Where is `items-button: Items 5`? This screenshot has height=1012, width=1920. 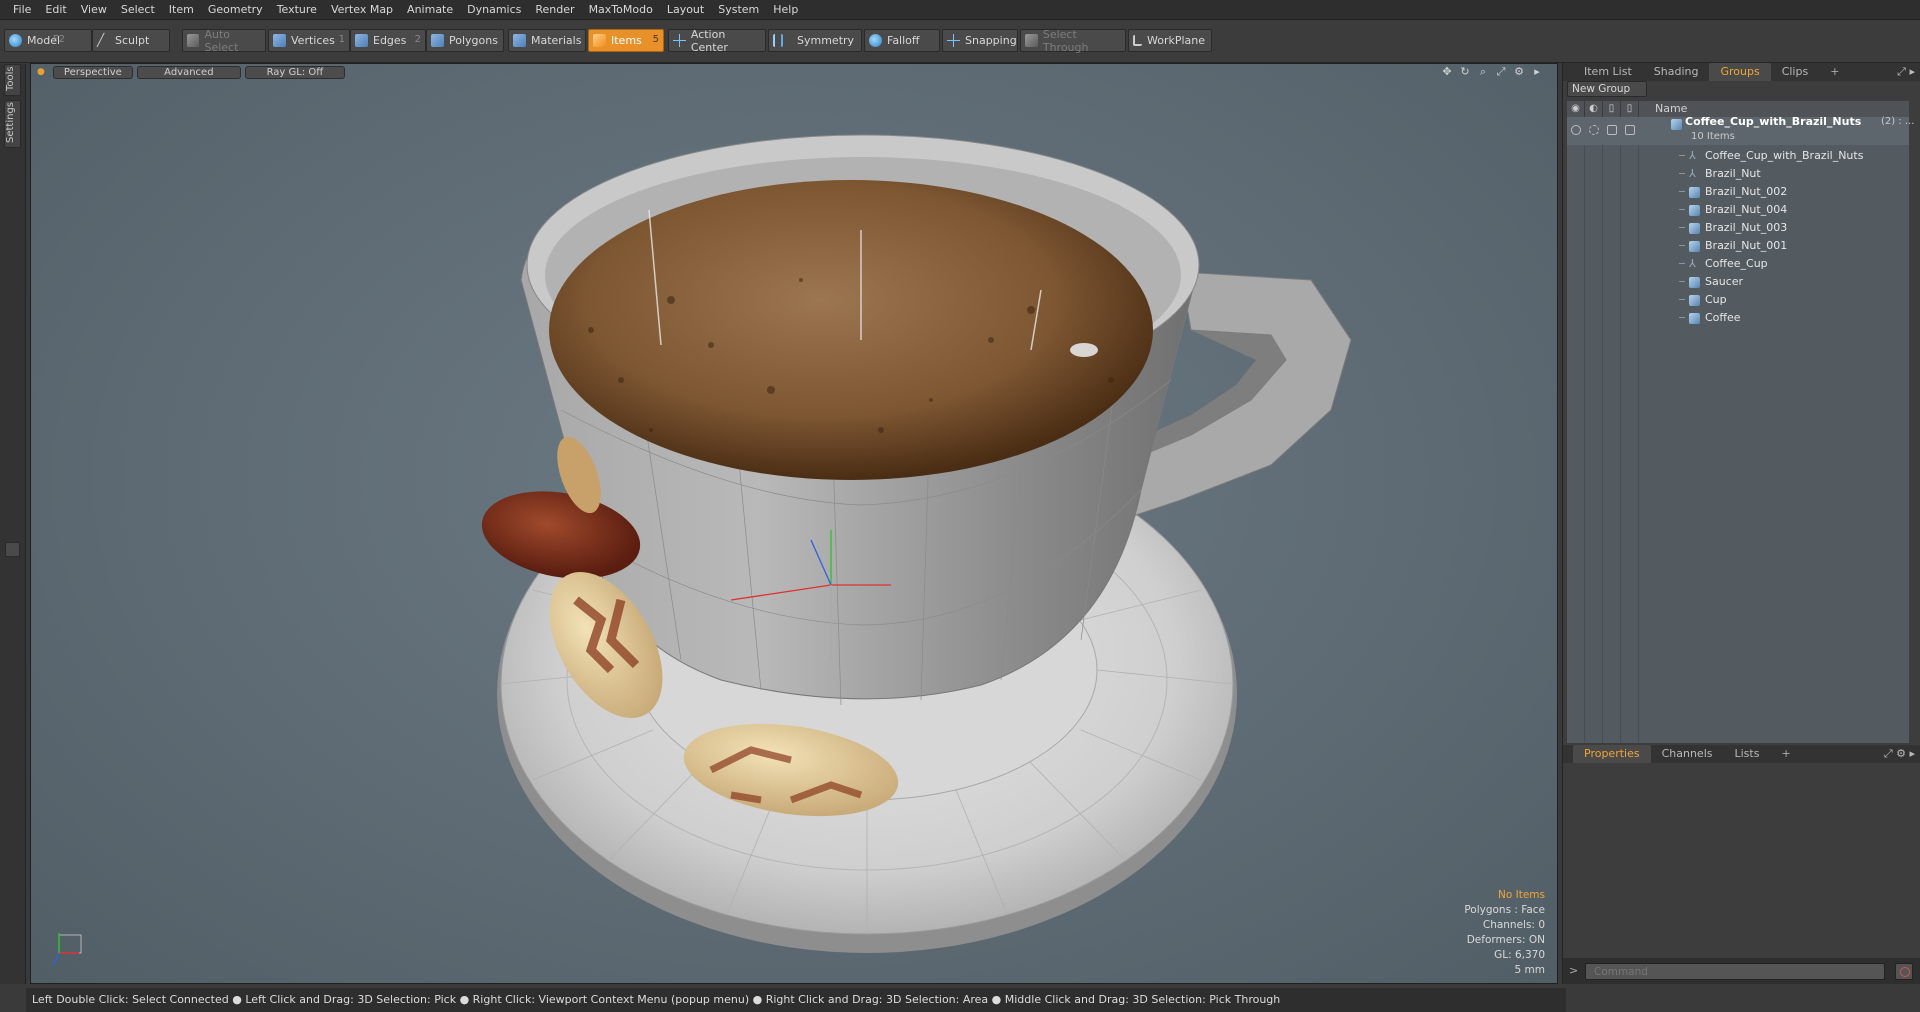
items-button: Items 5 is located at coordinates (626, 40).